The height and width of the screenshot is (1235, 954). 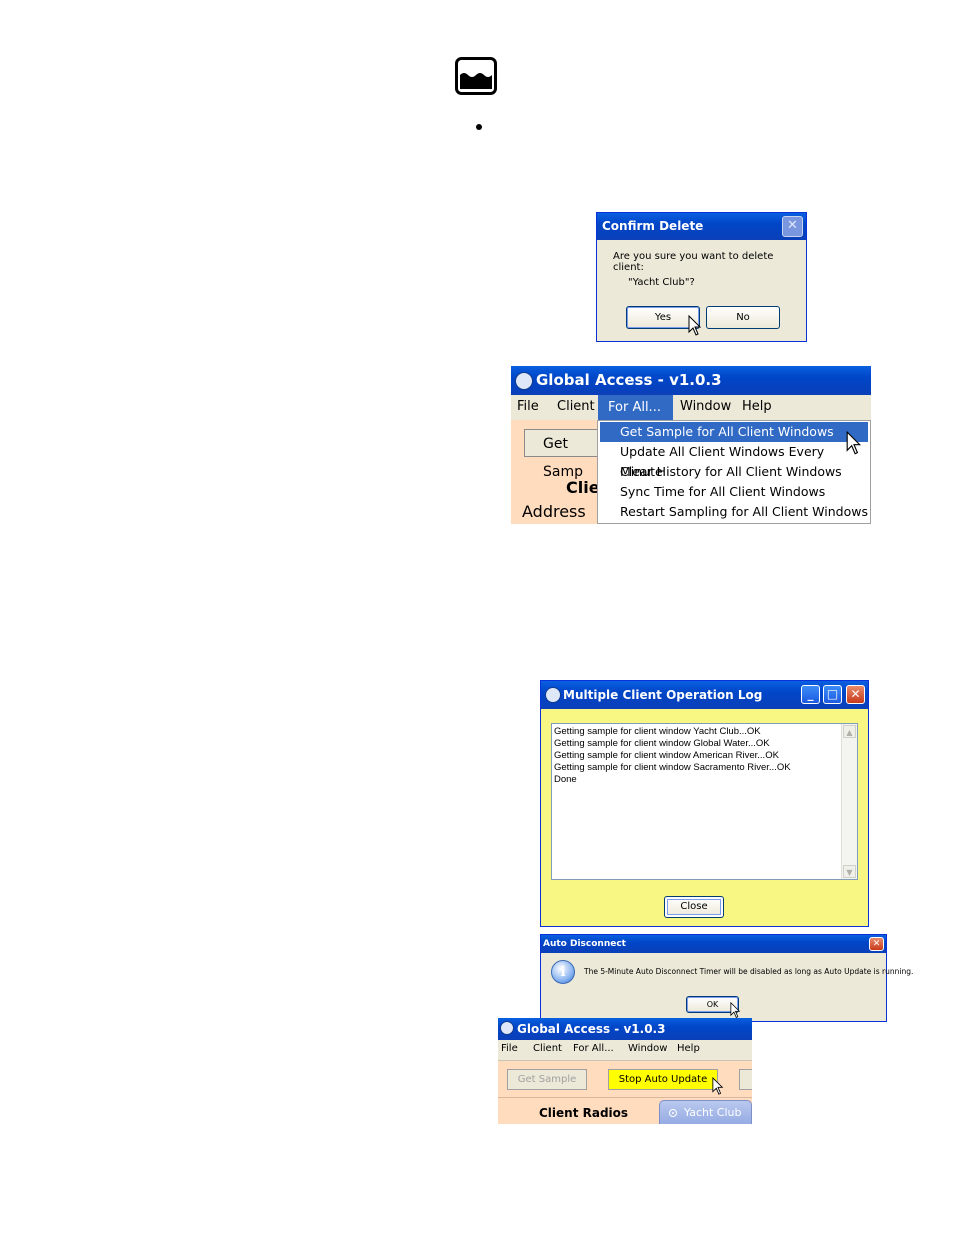 I want to click on menu-item-restart-sampling-all: Restart Sampling for All Client Windows, so click(x=734, y=512).